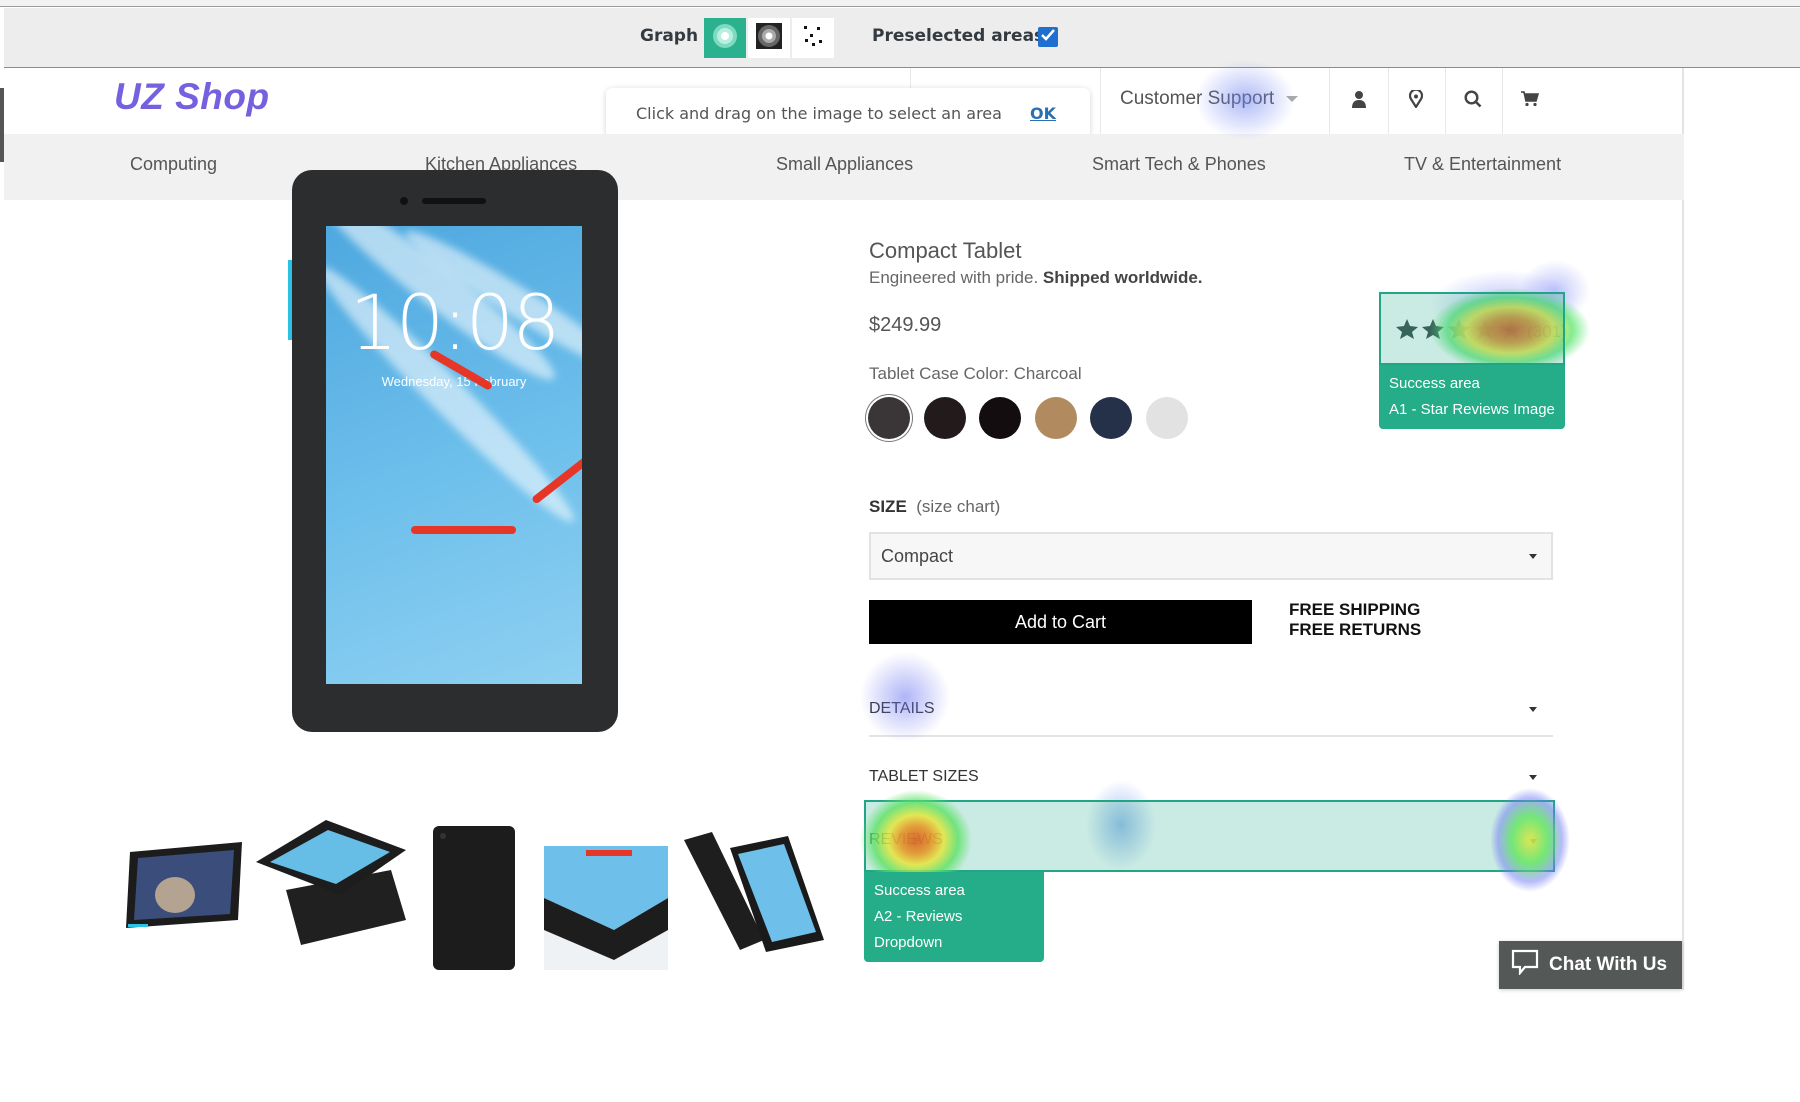  I want to click on heatmap-mode-button, so click(725, 38).